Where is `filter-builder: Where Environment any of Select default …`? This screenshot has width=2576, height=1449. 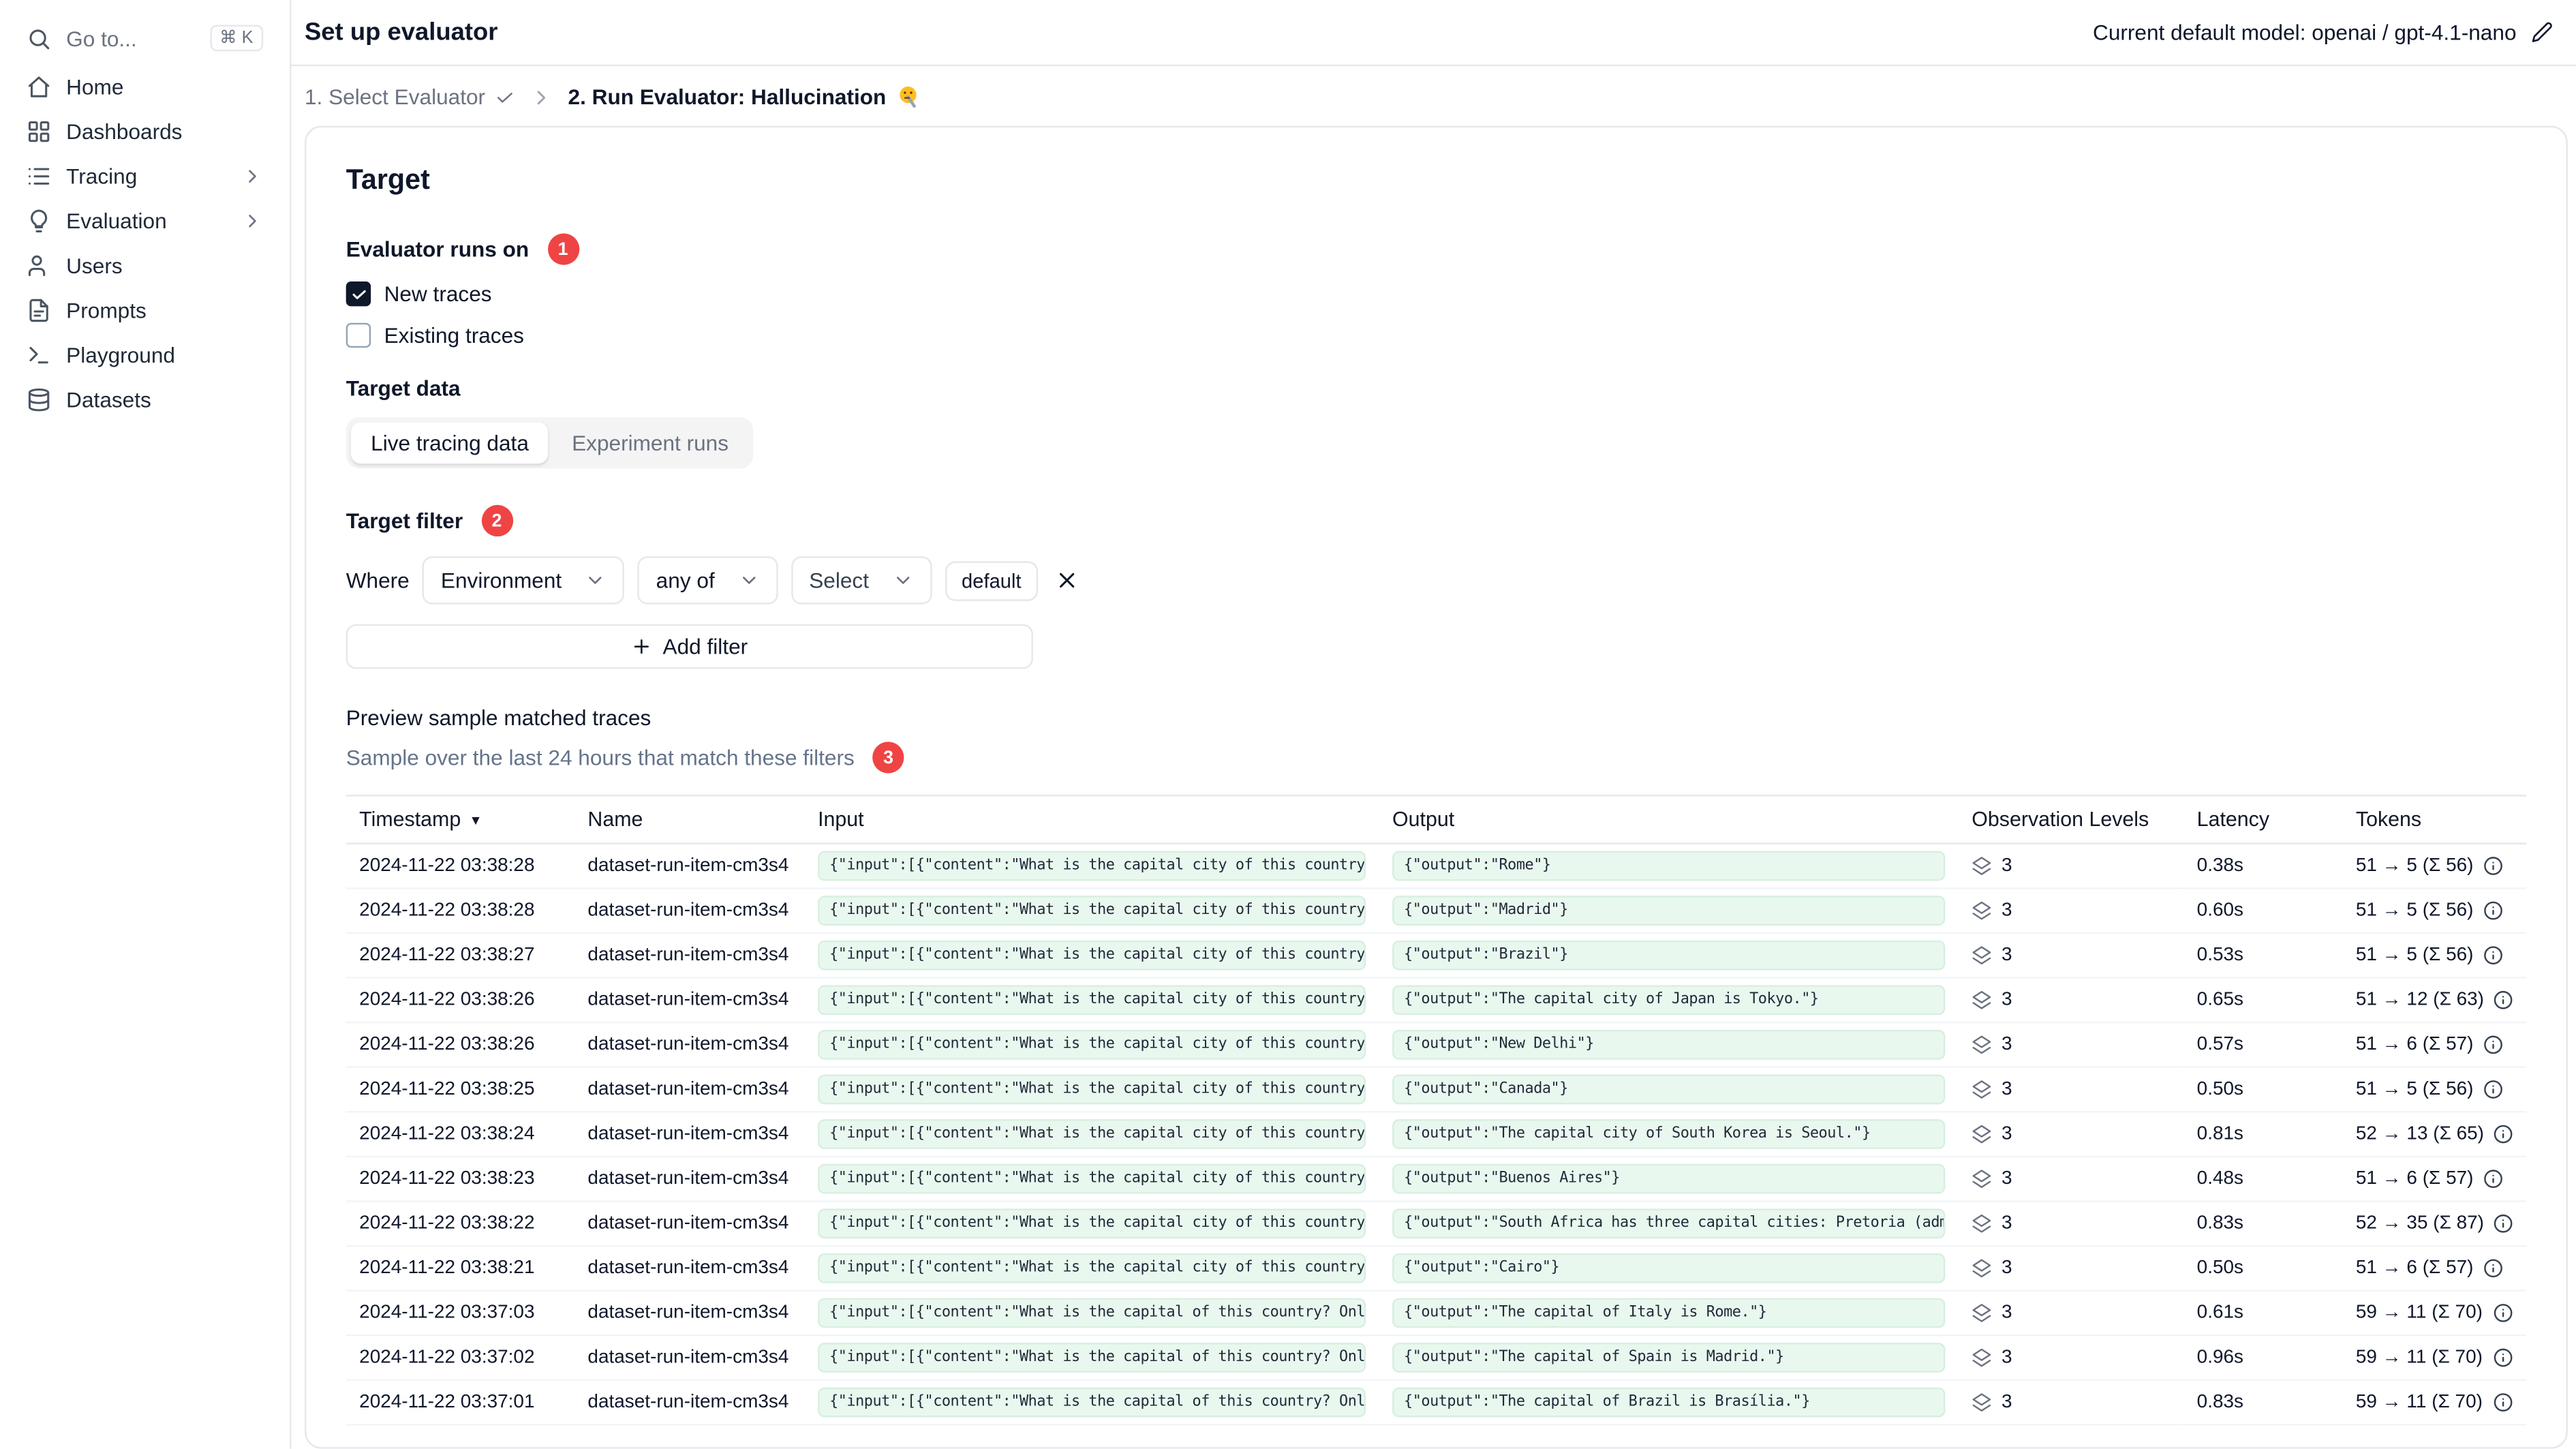 filter-builder: Where Environment any of Select default … is located at coordinates (710, 612).